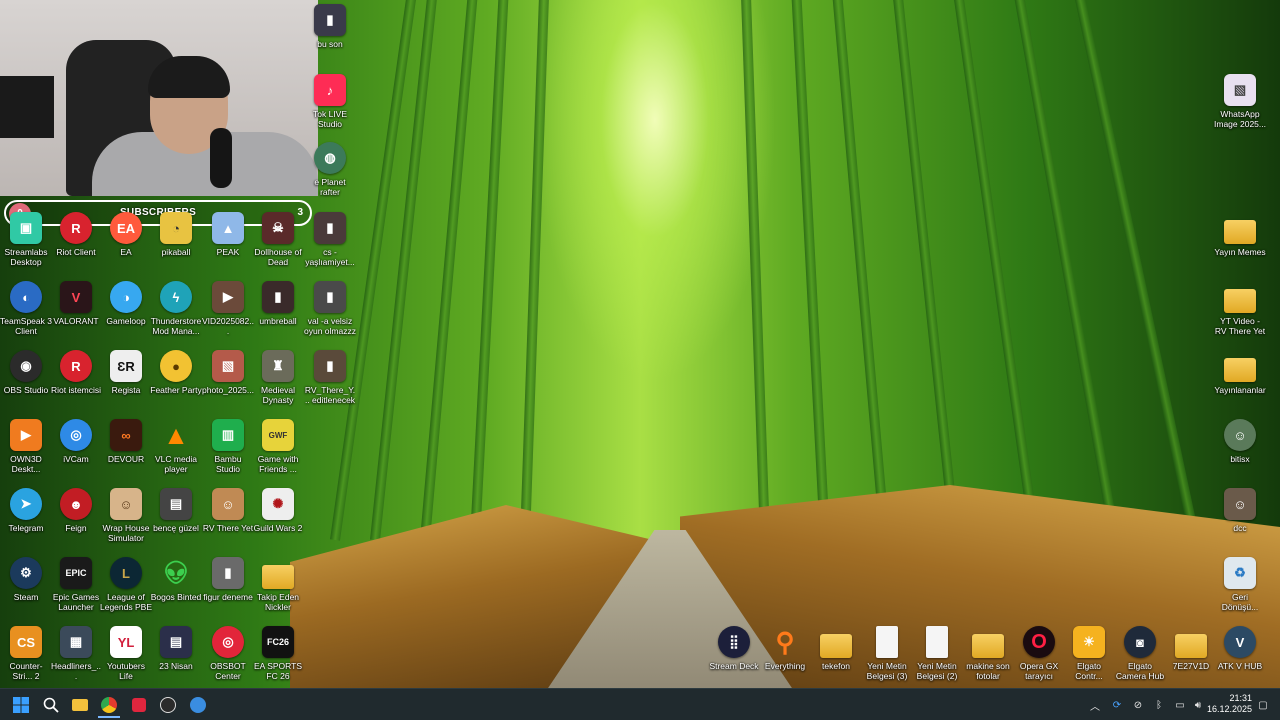 This screenshot has height=720, width=1280. I want to click on volume-button: 🔊︎, so click(1198, 705).